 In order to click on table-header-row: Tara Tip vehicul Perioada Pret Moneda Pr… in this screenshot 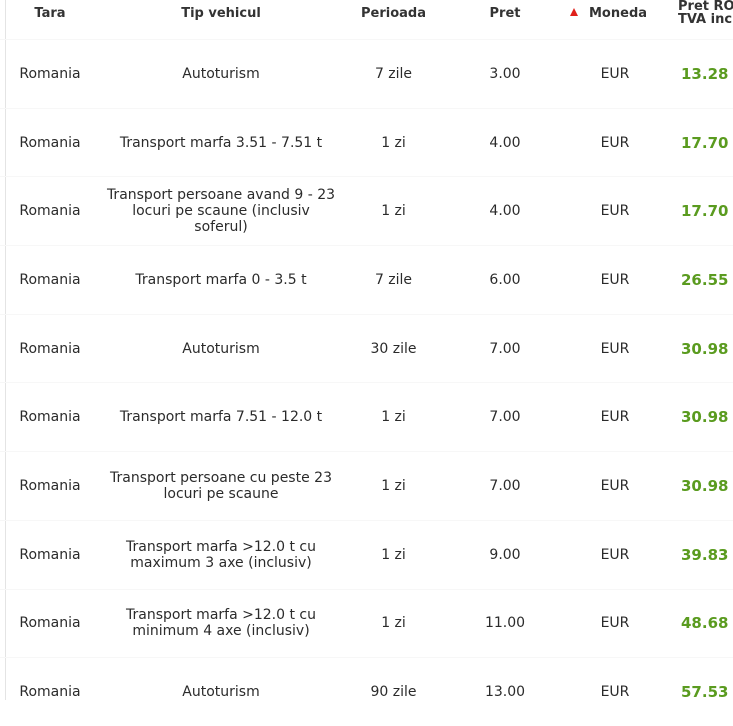, I will do `click(366, 20)`.